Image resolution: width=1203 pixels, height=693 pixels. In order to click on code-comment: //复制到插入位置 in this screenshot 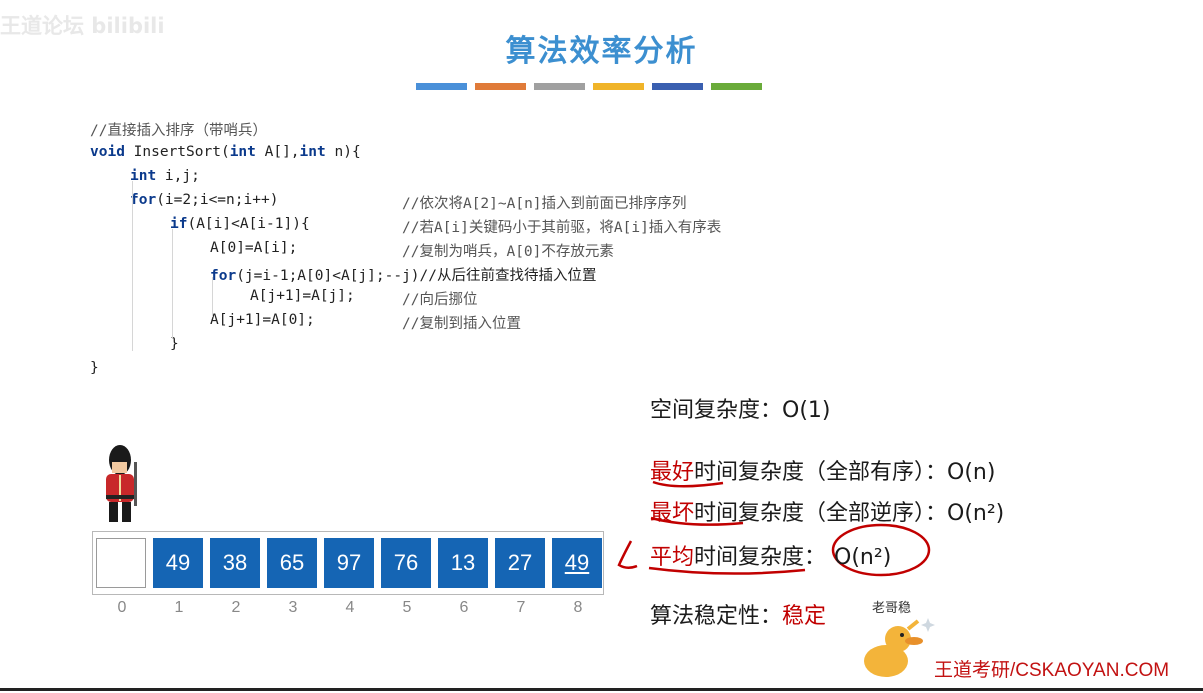, I will do `click(461, 324)`.